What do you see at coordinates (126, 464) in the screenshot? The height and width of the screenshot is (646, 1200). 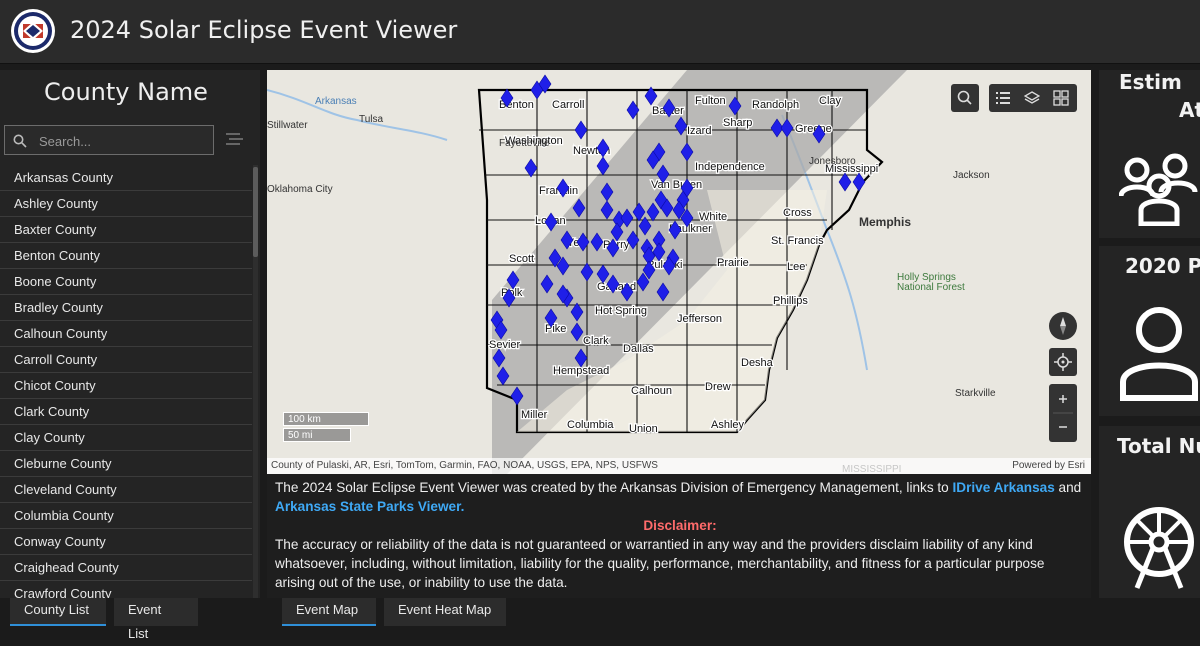 I see `county-list-item: Cleburne County` at bounding box center [126, 464].